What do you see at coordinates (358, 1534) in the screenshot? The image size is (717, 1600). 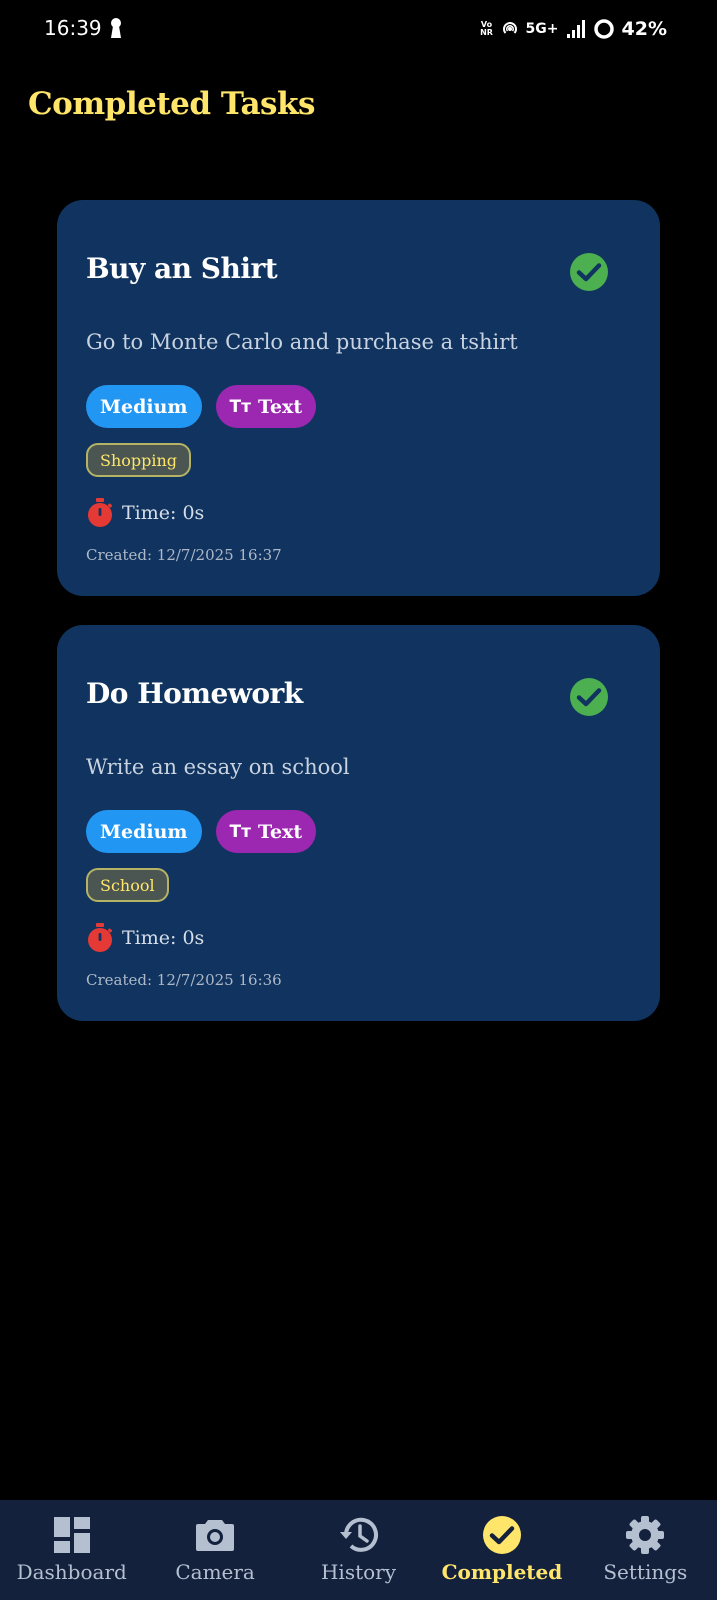 I see `history-icon` at bounding box center [358, 1534].